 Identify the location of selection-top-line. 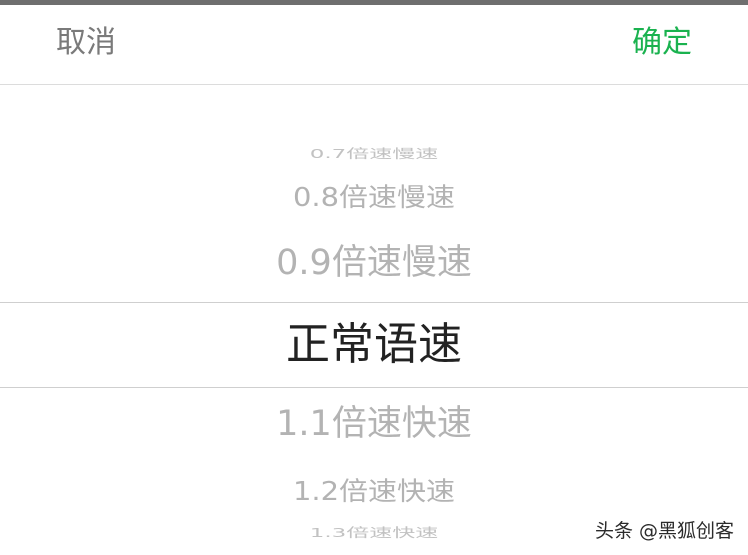
(374, 302).